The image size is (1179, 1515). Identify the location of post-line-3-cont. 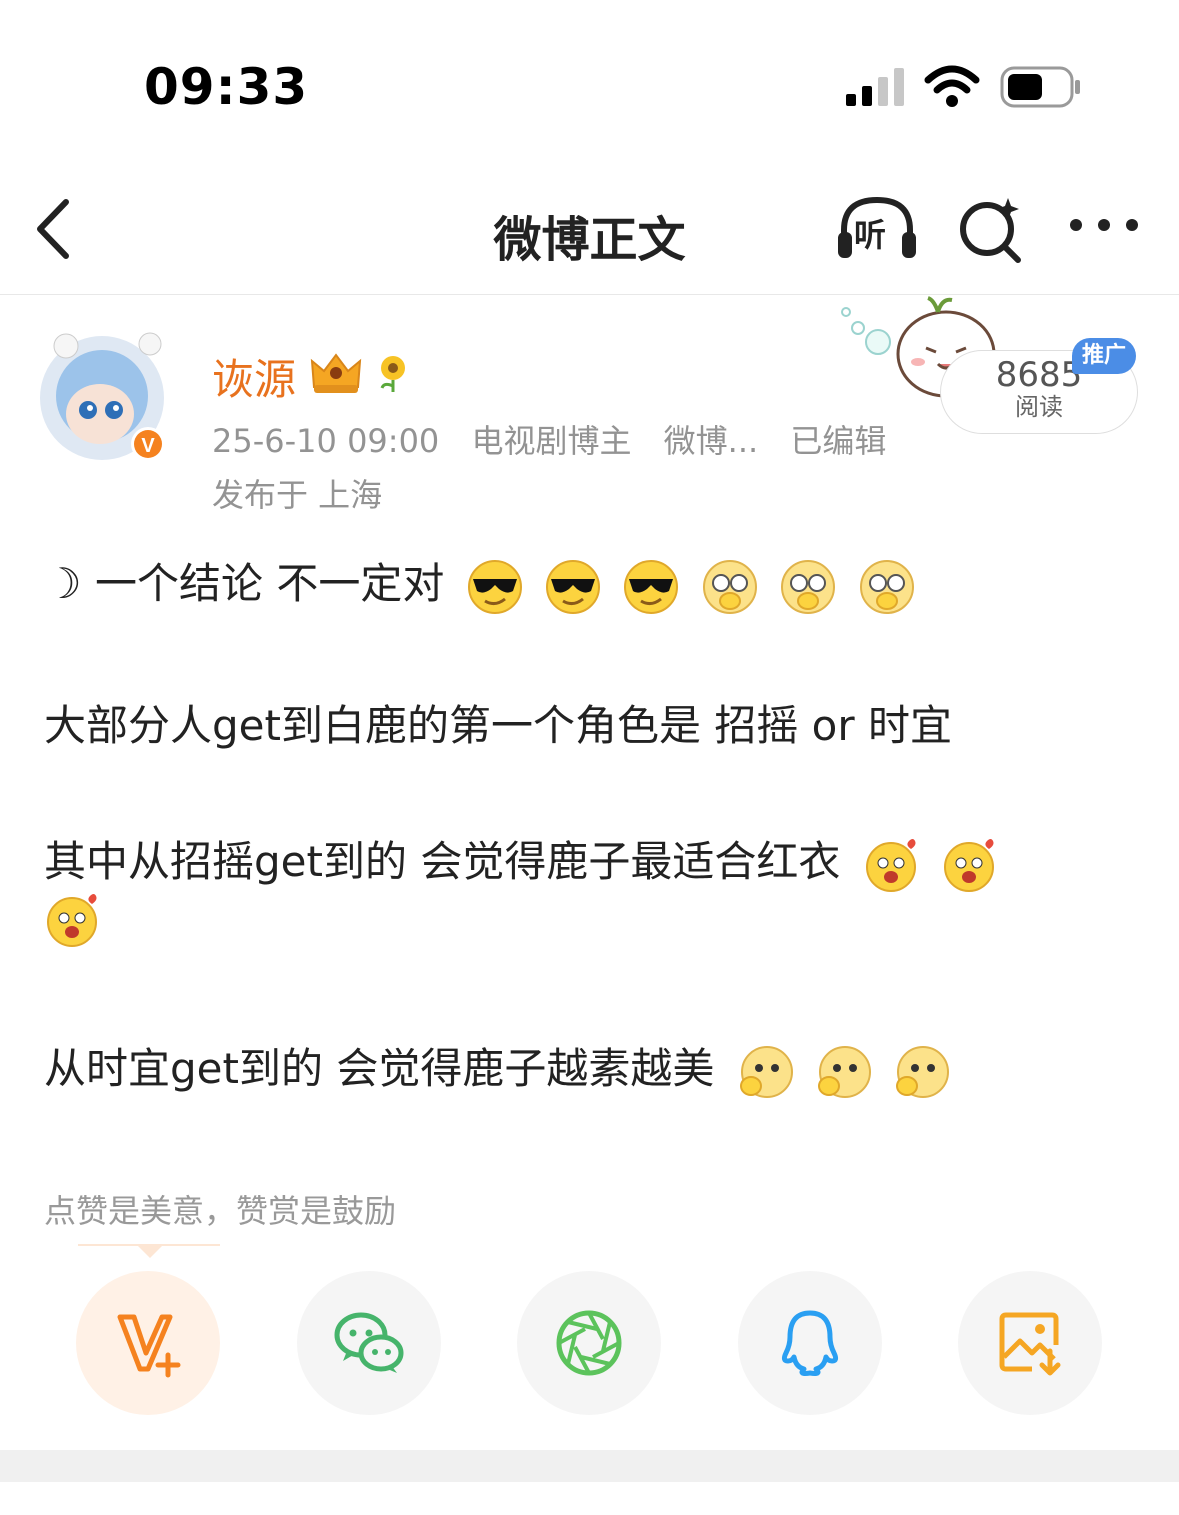
(72, 920).